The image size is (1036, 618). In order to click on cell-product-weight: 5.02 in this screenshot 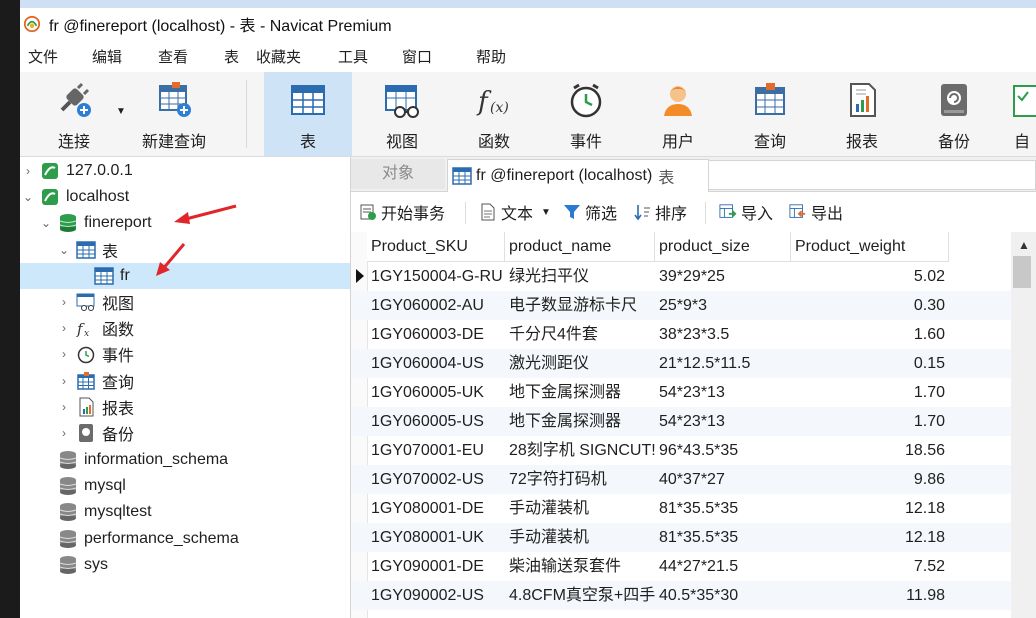, I will do `click(870, 276)`.